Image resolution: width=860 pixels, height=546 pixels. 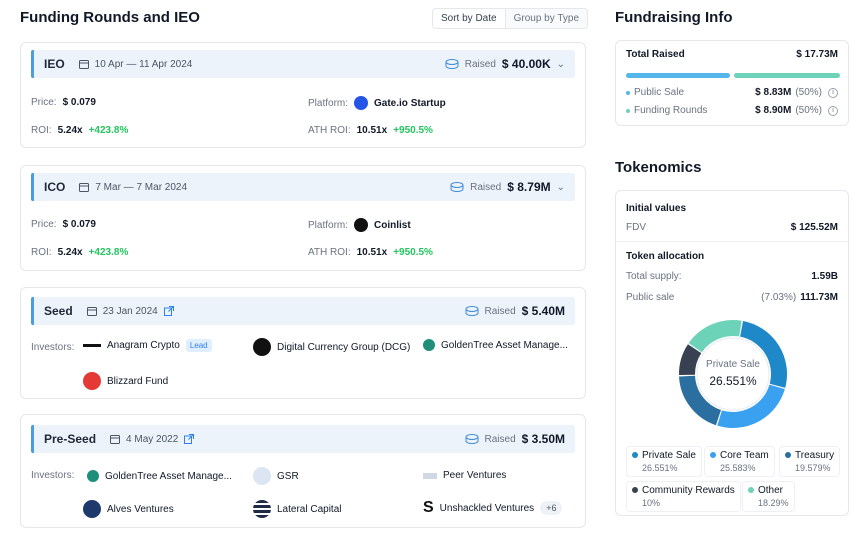 I want to click on investor-item: Peer Ventures, so click(x=464, y=475).